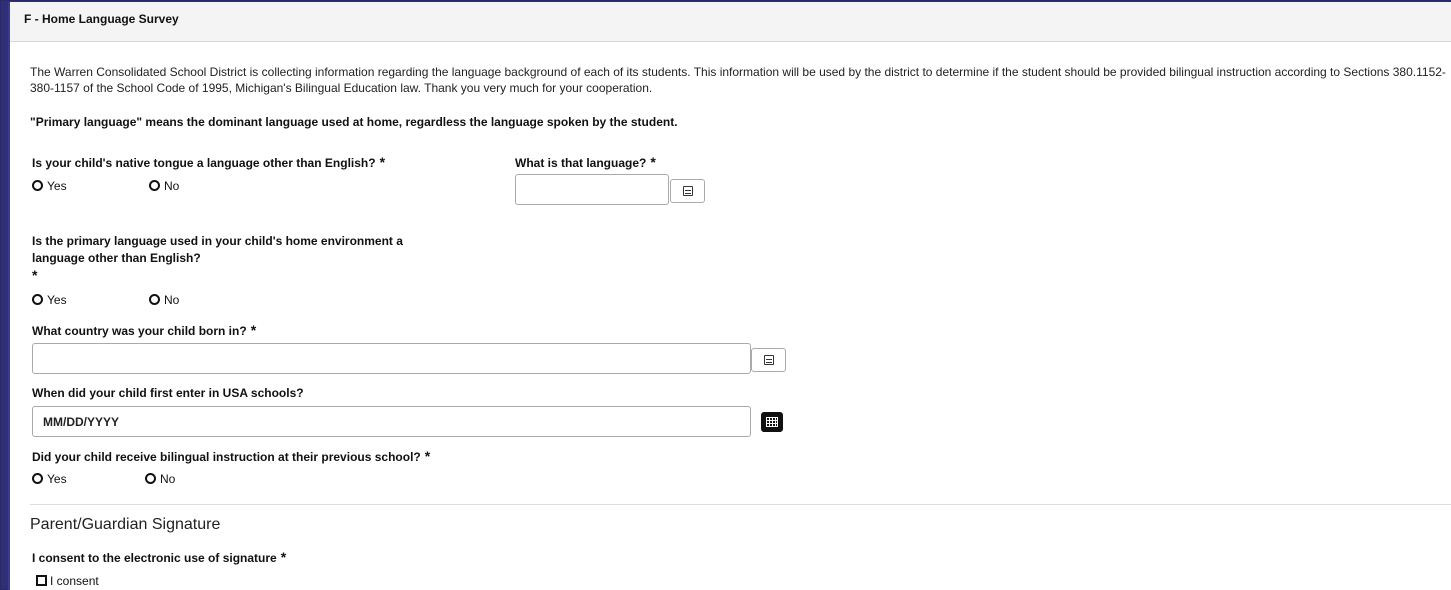 This screenshot has height=590, width=1451. Describe the element at coordinates (581, 163) in the screenshot. I see `which-language-label: What is that language?` at that location.